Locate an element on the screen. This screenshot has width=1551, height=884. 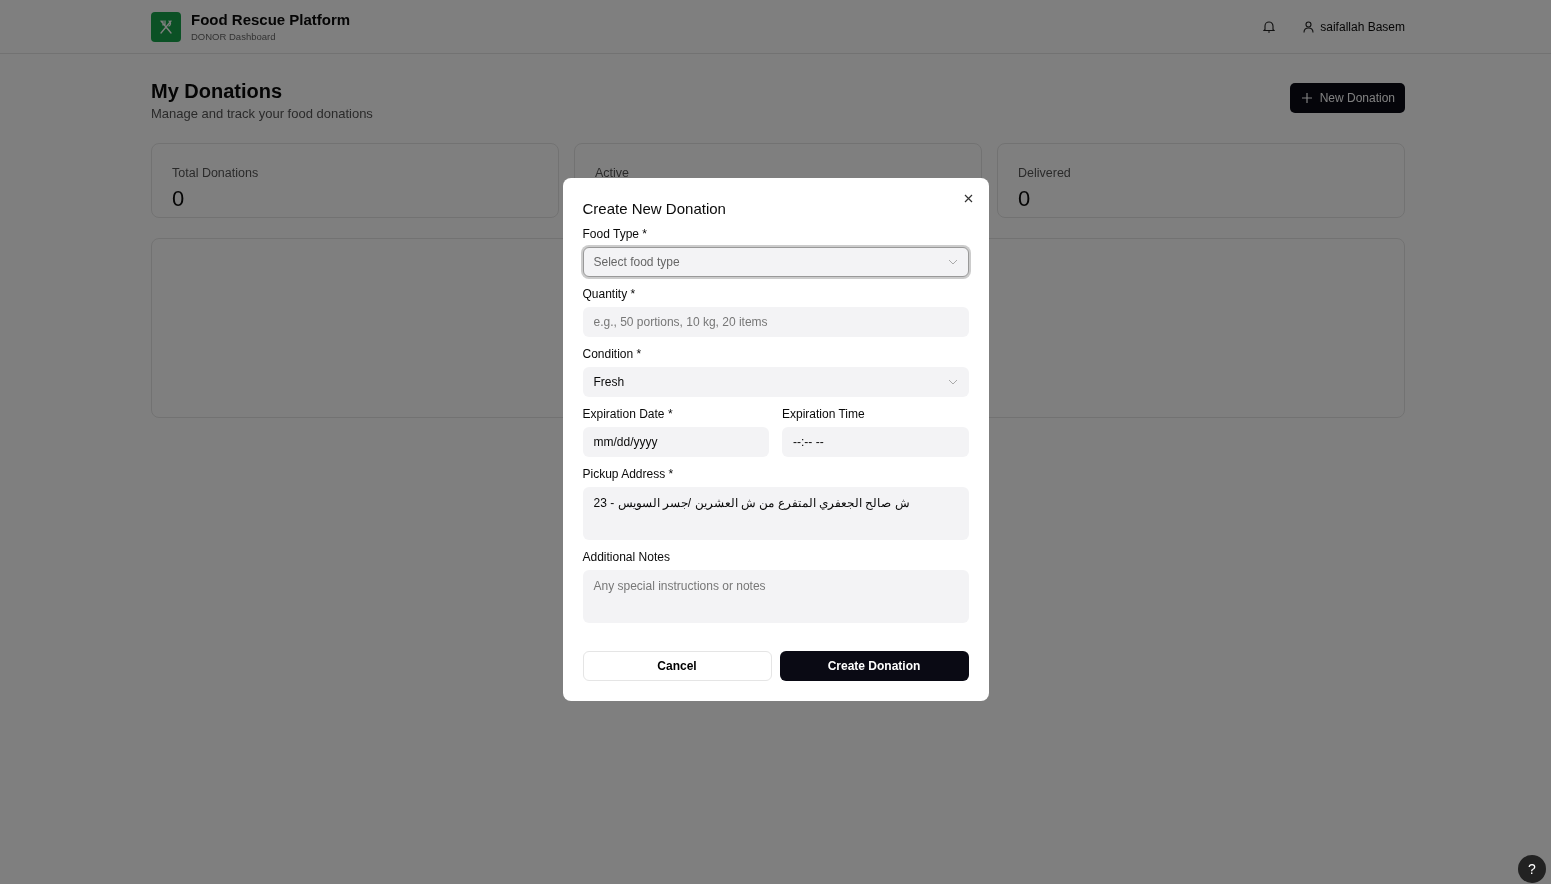
stat-label: Active is located at coordinates (613, 173).